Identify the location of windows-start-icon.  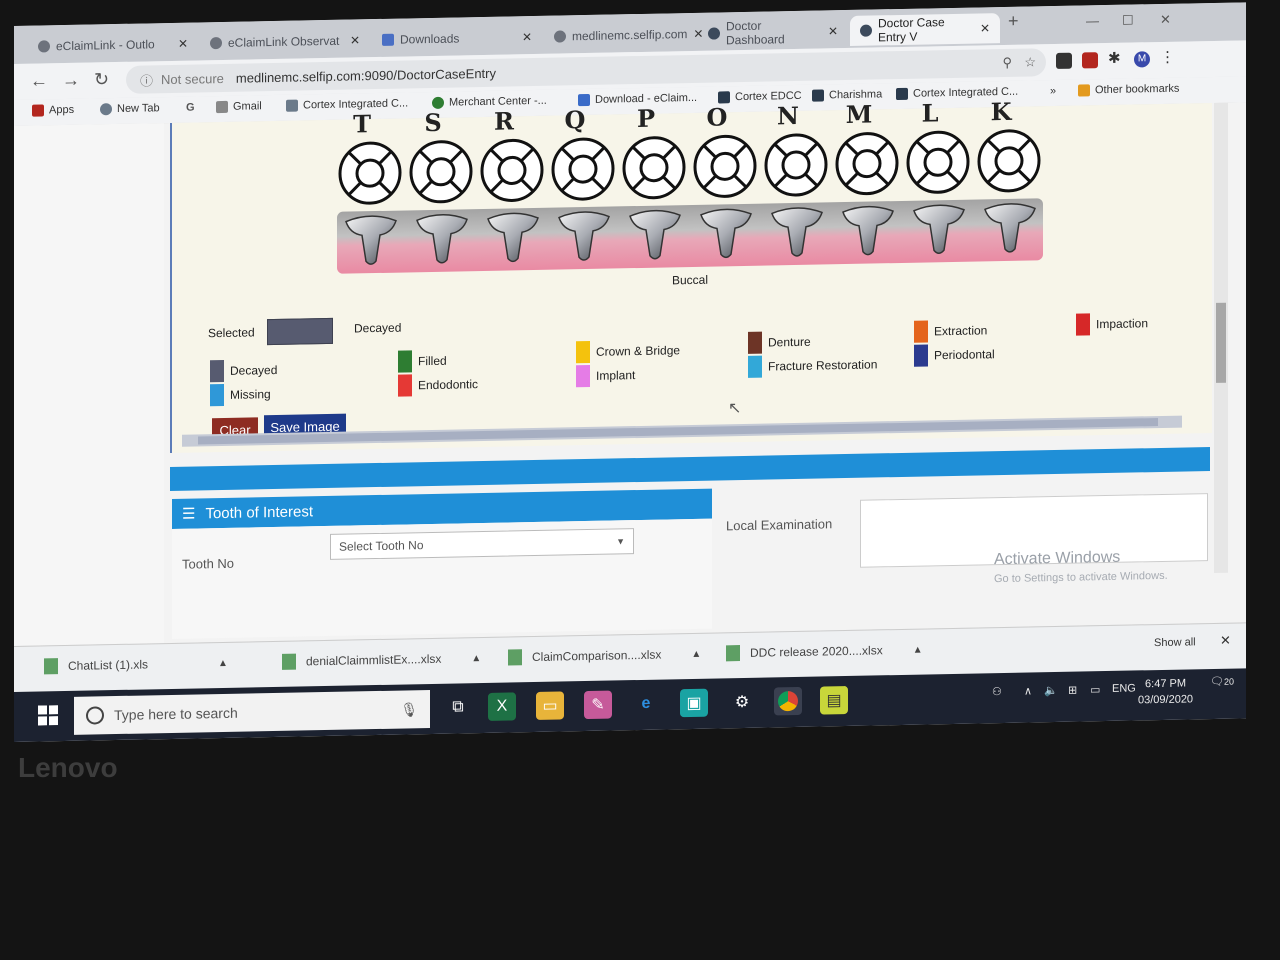
(48, 715).